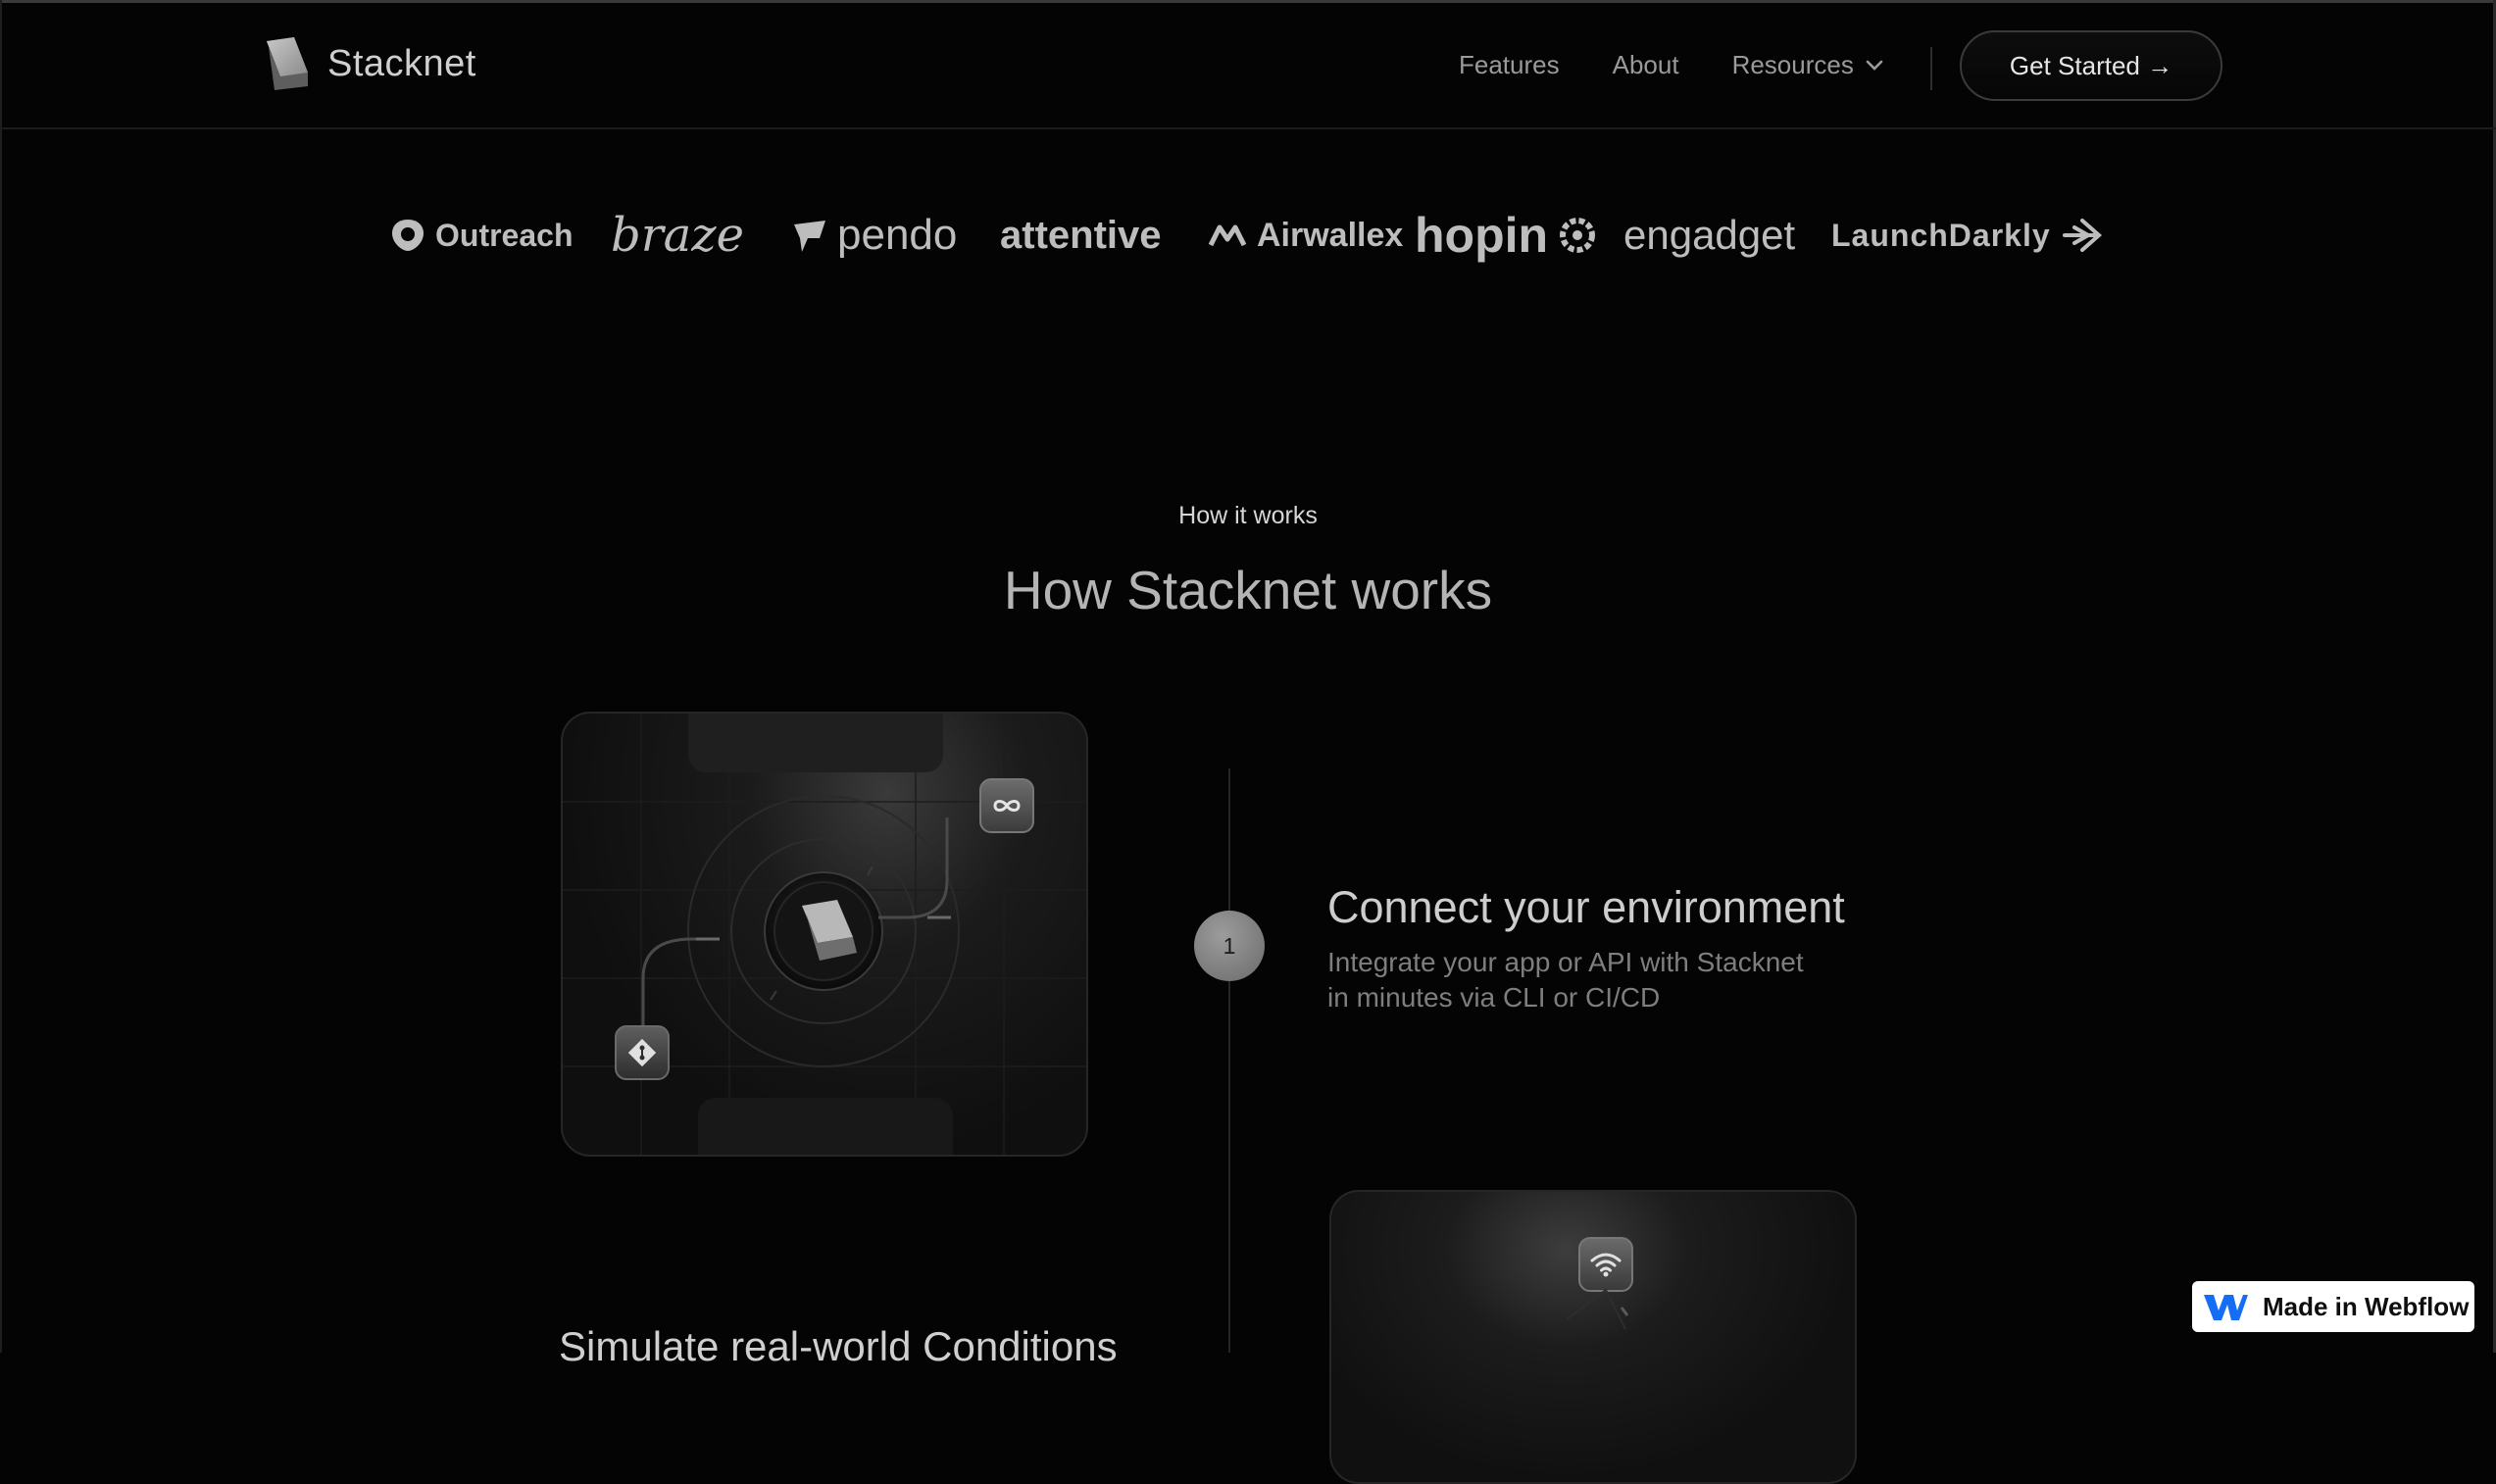  What do you see at coordinates (408, 235) in the screenshot?
I see `outreach-logo-icon` at bounding box center [408, 235].